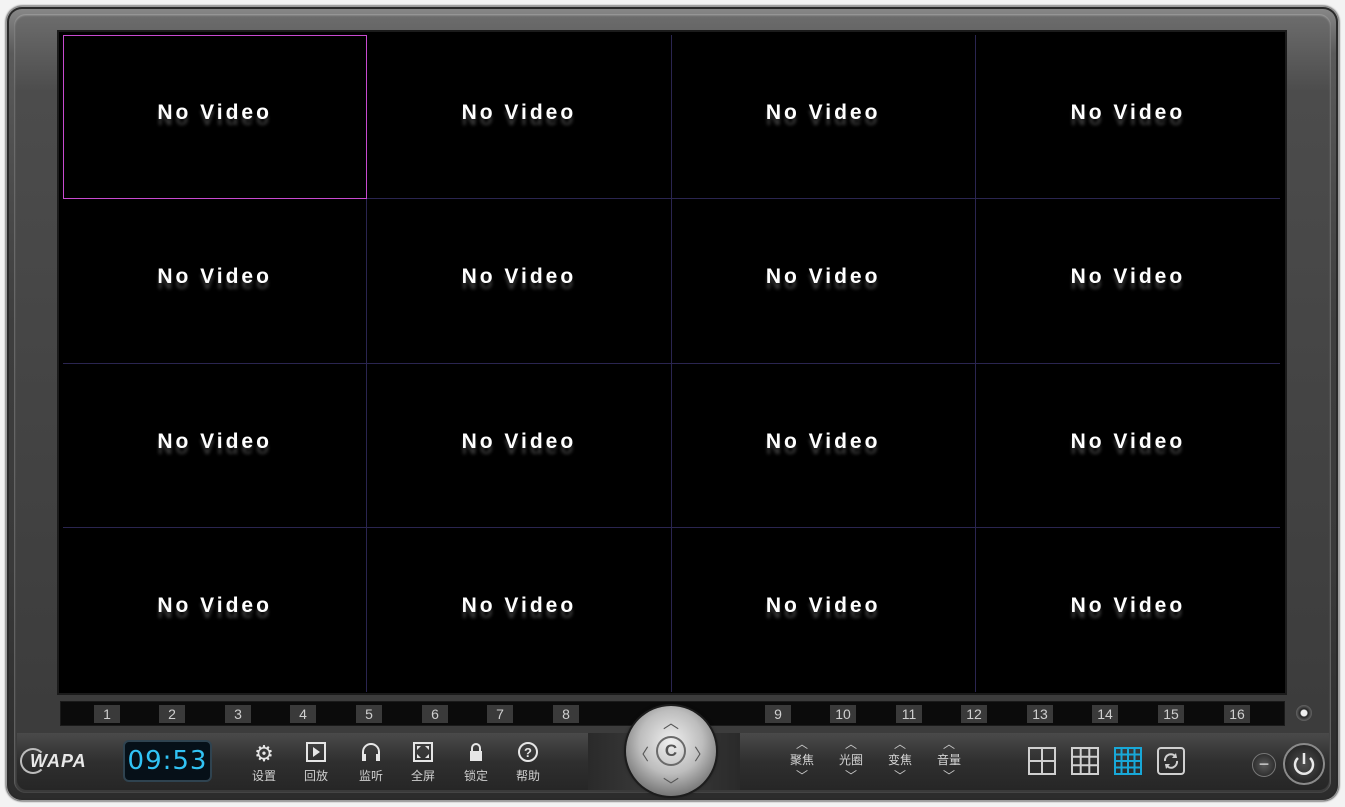 The width and height of the screenshot is (1345, 807). I want to click on channel-button-3: 3, so click(238, 714).